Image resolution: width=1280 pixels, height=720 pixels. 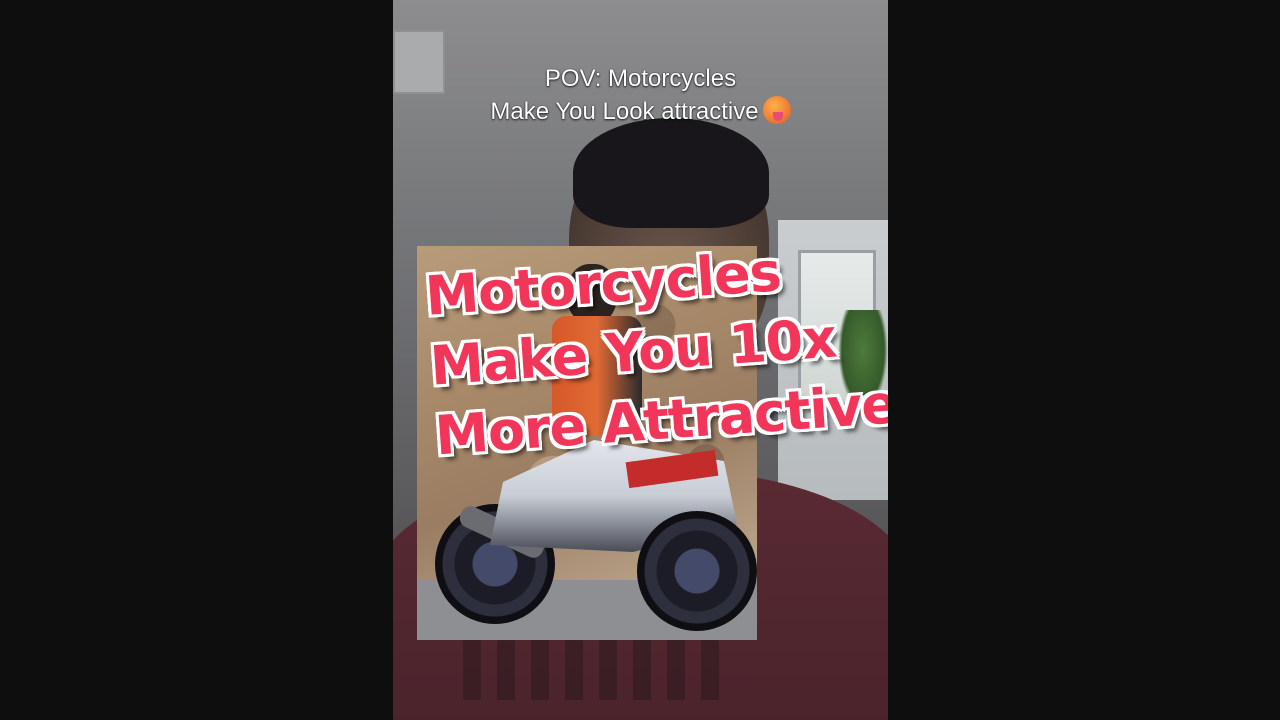 What do you see at coordinates (671, 173) in the screenshot?
I see `person-hair` at bounding box center [671, 173].